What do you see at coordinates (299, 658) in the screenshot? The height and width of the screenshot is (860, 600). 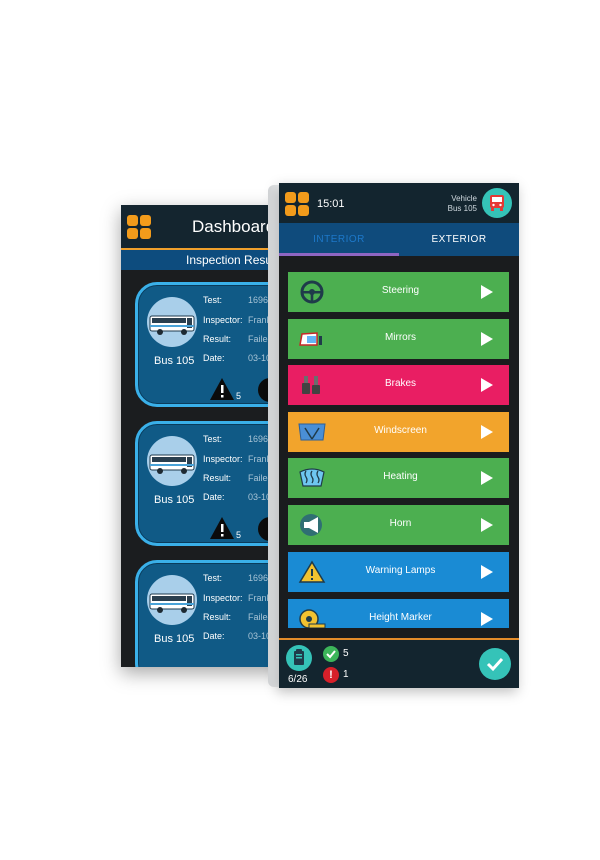 I see `clipboard-icon` at bounding box center [299, 658].